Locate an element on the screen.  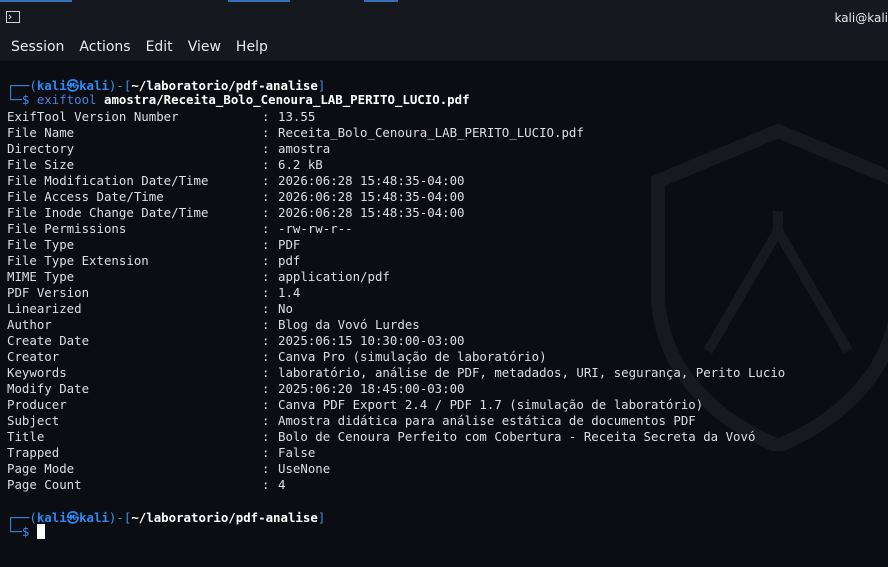
output-key: File Type Extension is located at coordinates (78, 260).